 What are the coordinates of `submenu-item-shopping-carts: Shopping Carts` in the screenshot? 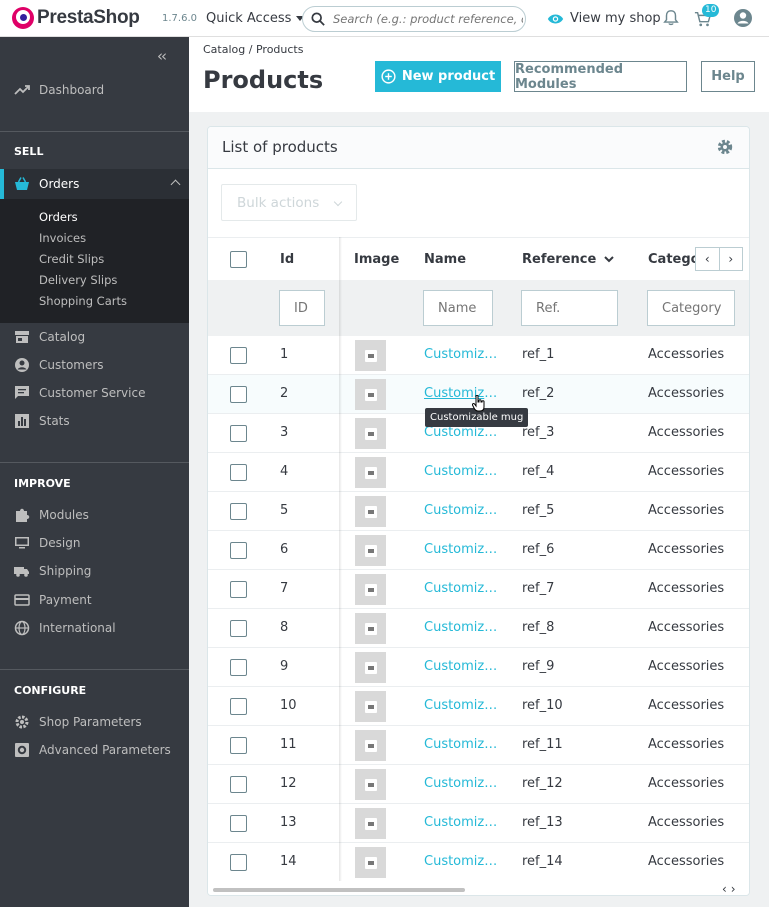 It's located at (83, 301).